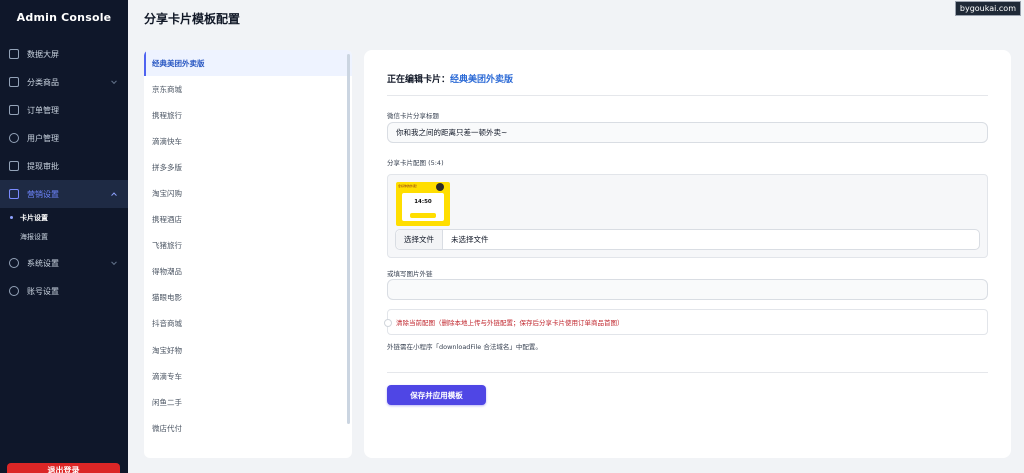 This screenshot has height=473, width=1024. I want to click on sidebar-item-dashboard: 数据大屏, so click(64, 54).